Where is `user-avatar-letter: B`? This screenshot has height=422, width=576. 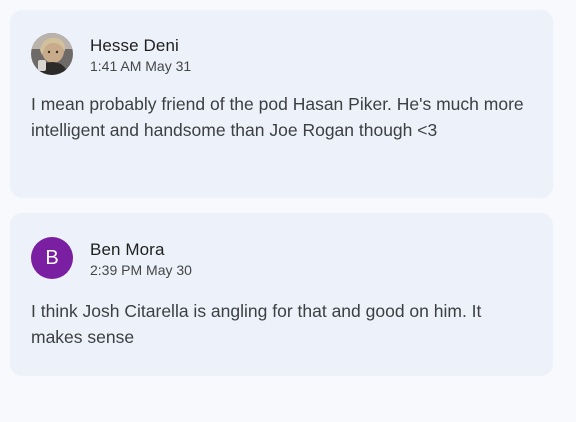
user-avatar-letter: B is located at coordinates (52, 258).